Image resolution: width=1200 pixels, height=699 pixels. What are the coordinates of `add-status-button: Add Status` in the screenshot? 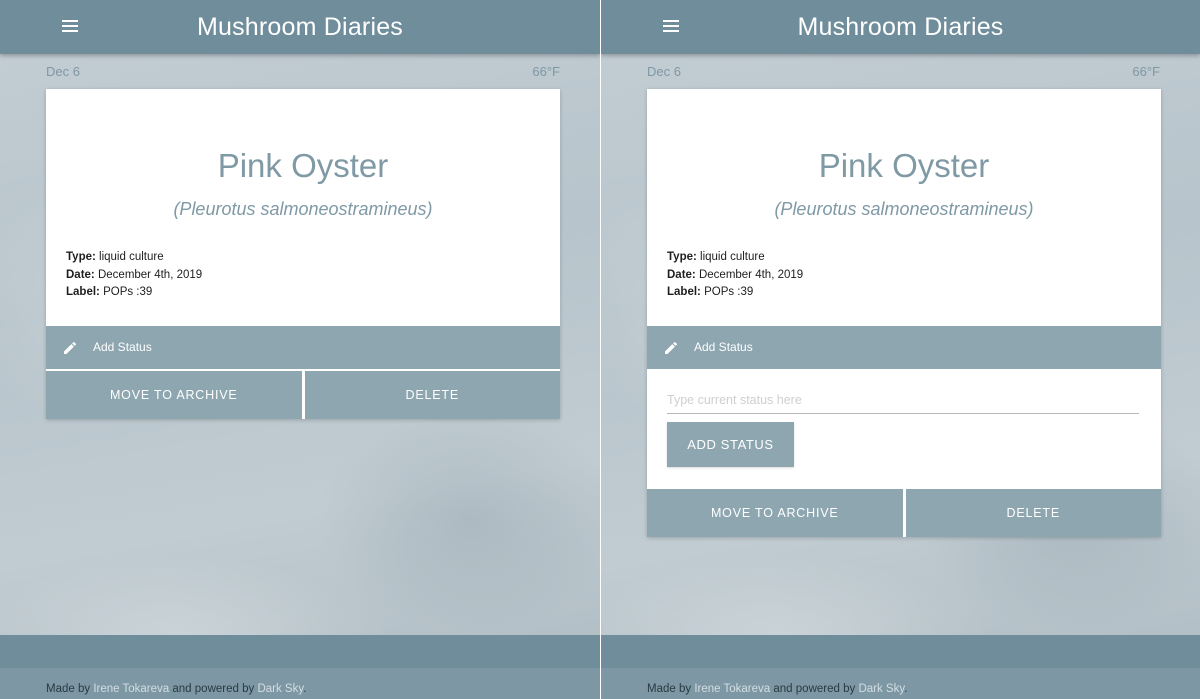 It's located at (730, 444).